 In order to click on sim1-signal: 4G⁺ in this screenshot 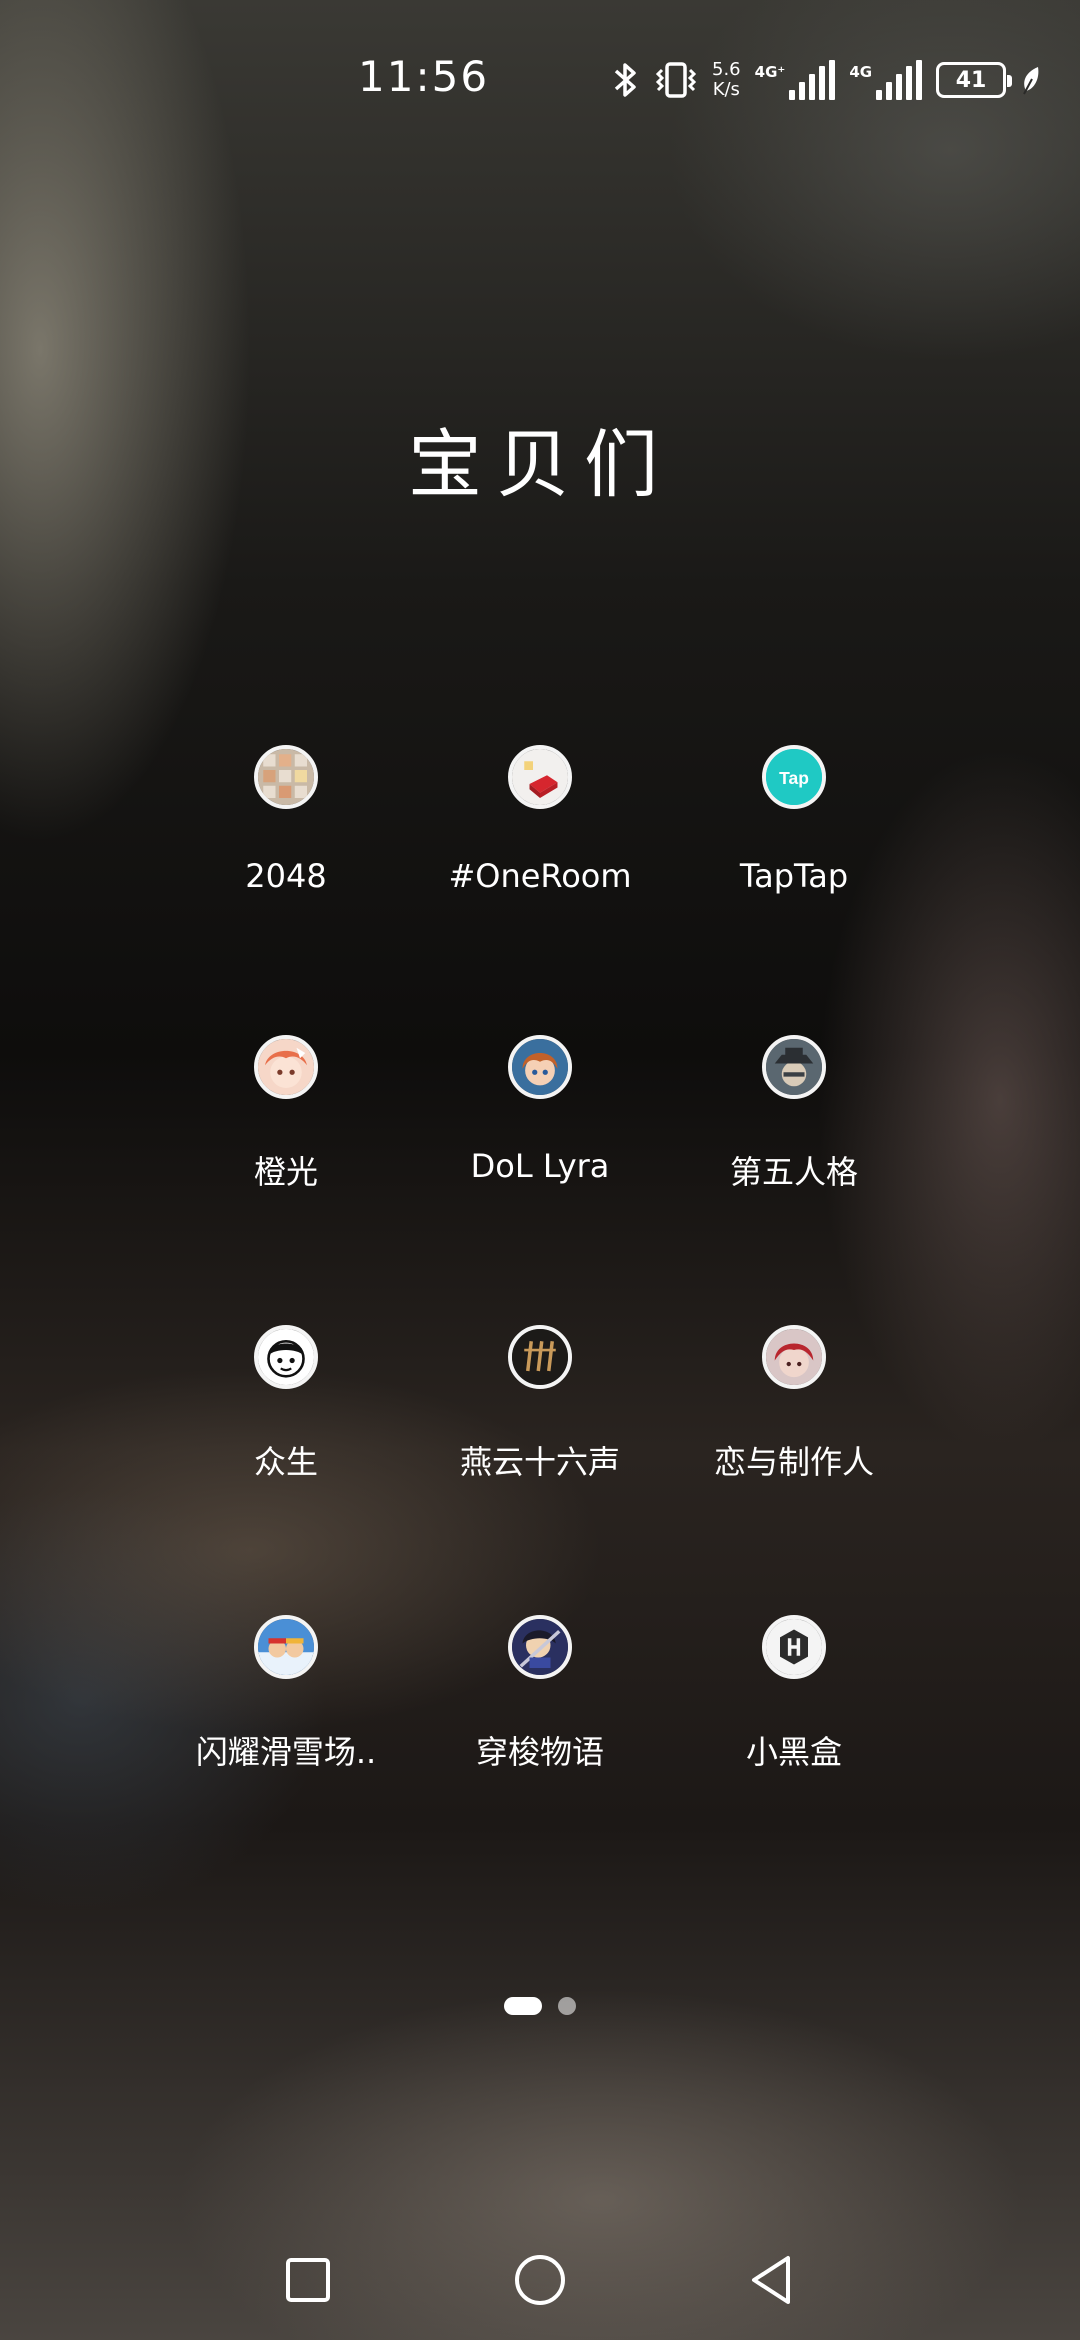, I will do `click(795, 80)`.